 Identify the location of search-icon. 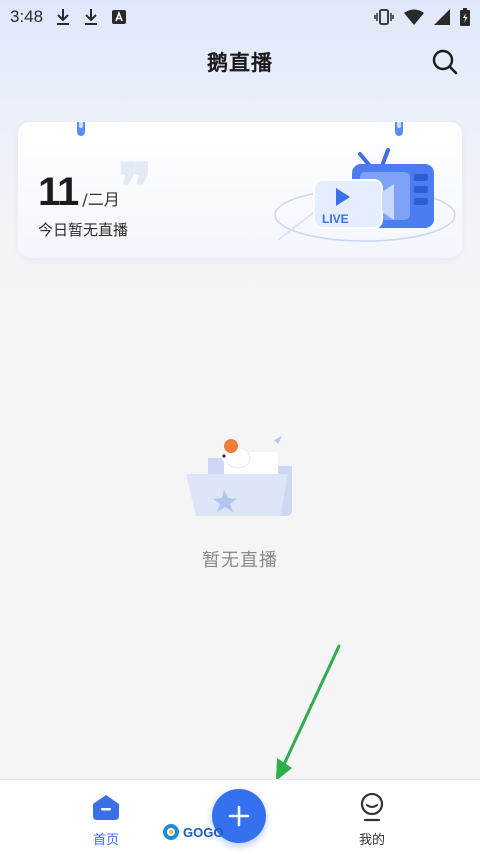
(445, 62).